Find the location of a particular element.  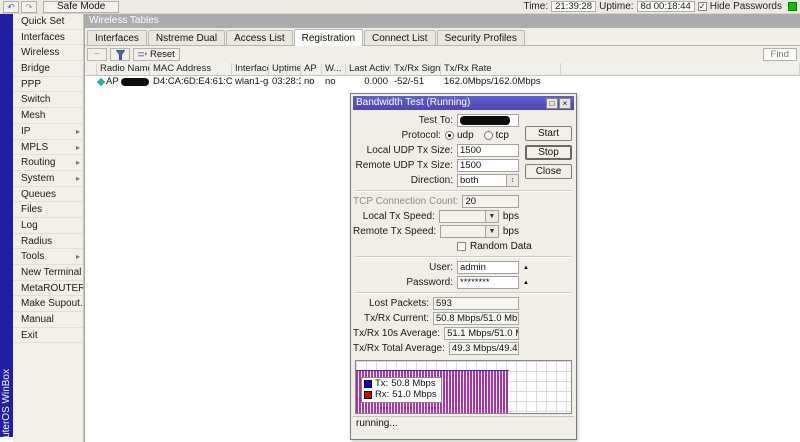

sidebar-item-tools: Tools is located at coordinates (48, 257).